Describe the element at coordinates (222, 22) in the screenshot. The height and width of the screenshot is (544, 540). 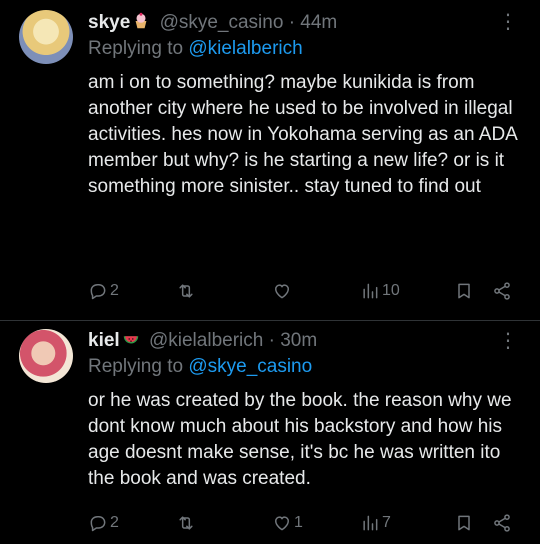
I see `handle: @skye_casino` at that location.